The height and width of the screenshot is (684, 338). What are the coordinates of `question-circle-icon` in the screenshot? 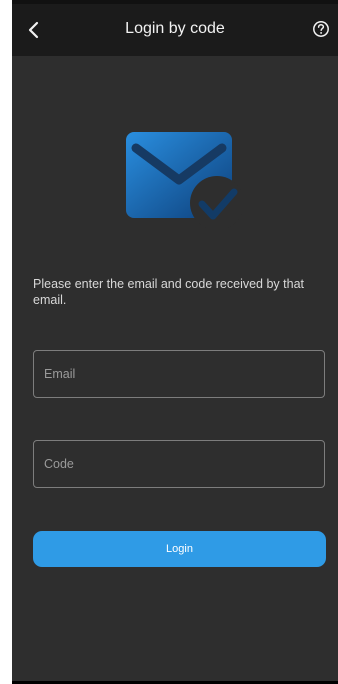 It's located at (321, 29).